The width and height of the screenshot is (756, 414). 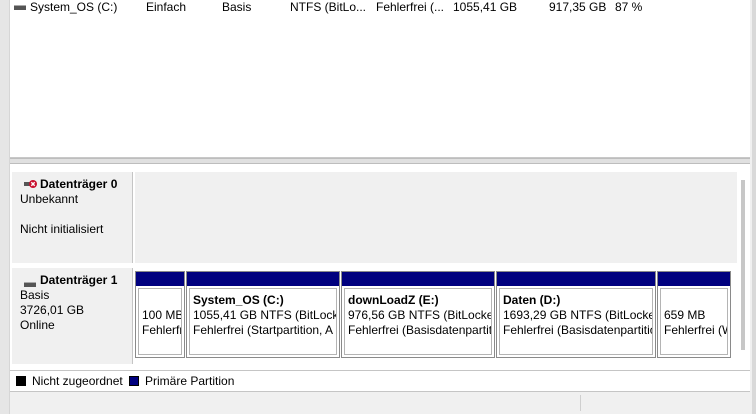 What do you see at coordinates (580, 403) in the screenshot?
I see `status-bar-separator` at bounding box center [580, 403].